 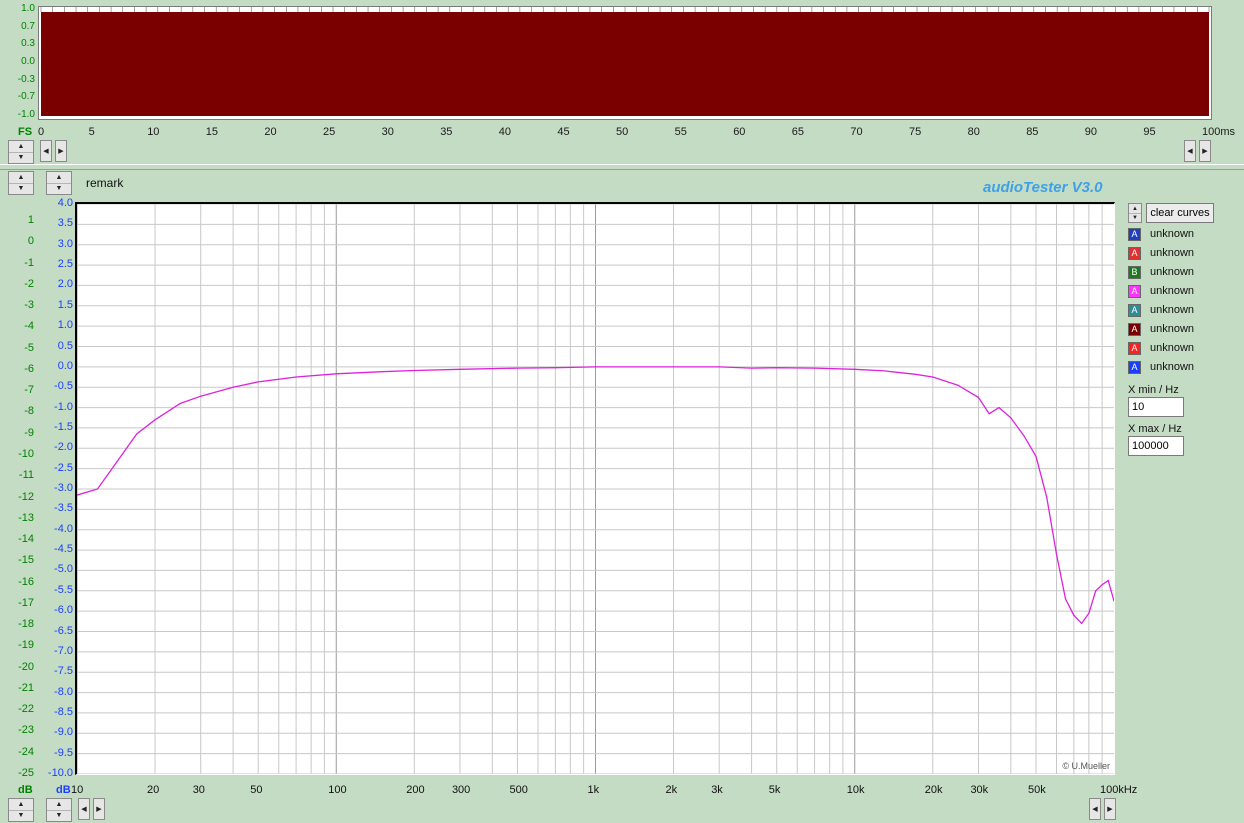 What do you see at coordinates (84, 809) in the screenshot?
I see `x-scroll-left-button: ◀` at bounding box center [84, 809].